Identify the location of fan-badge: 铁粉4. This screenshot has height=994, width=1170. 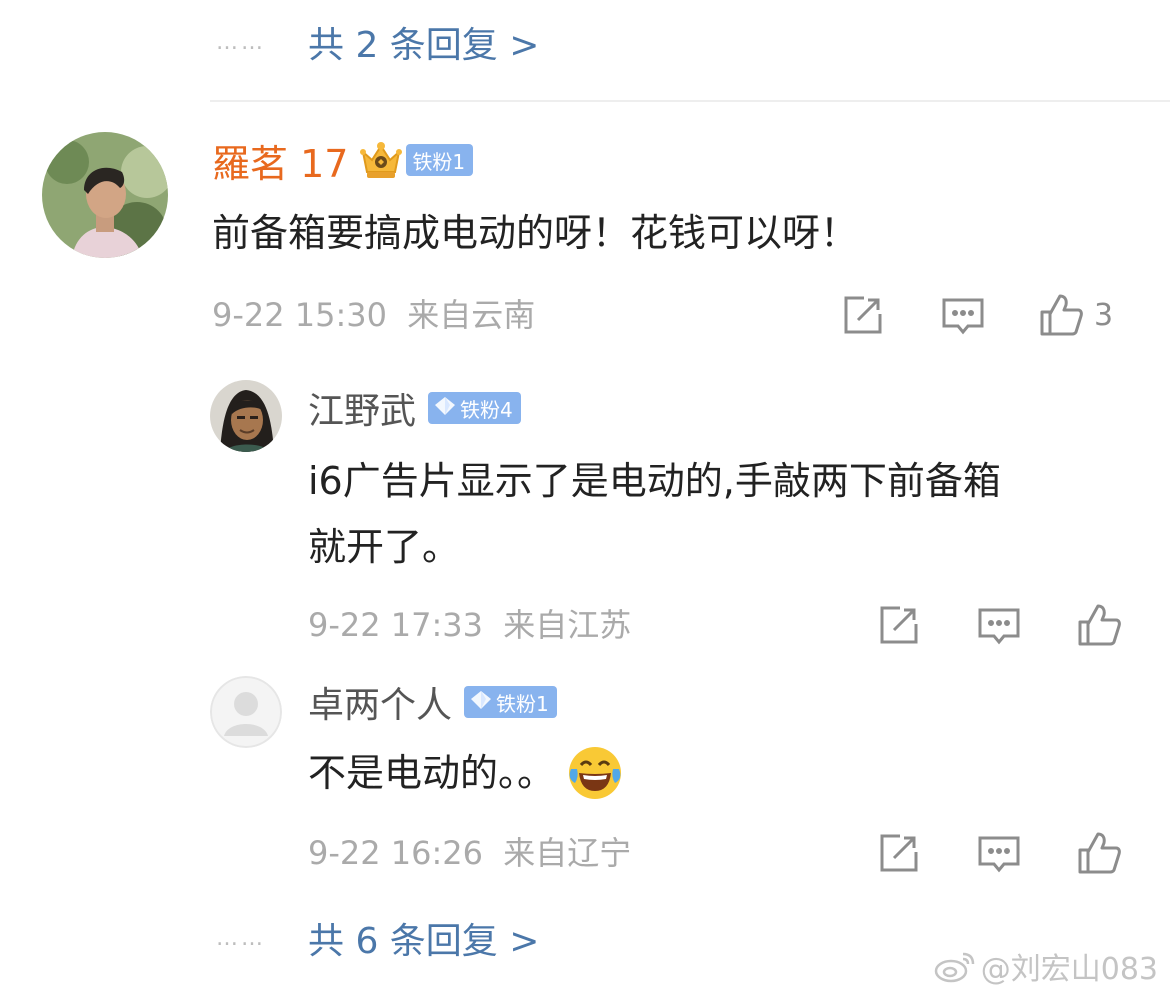
(474, 408).